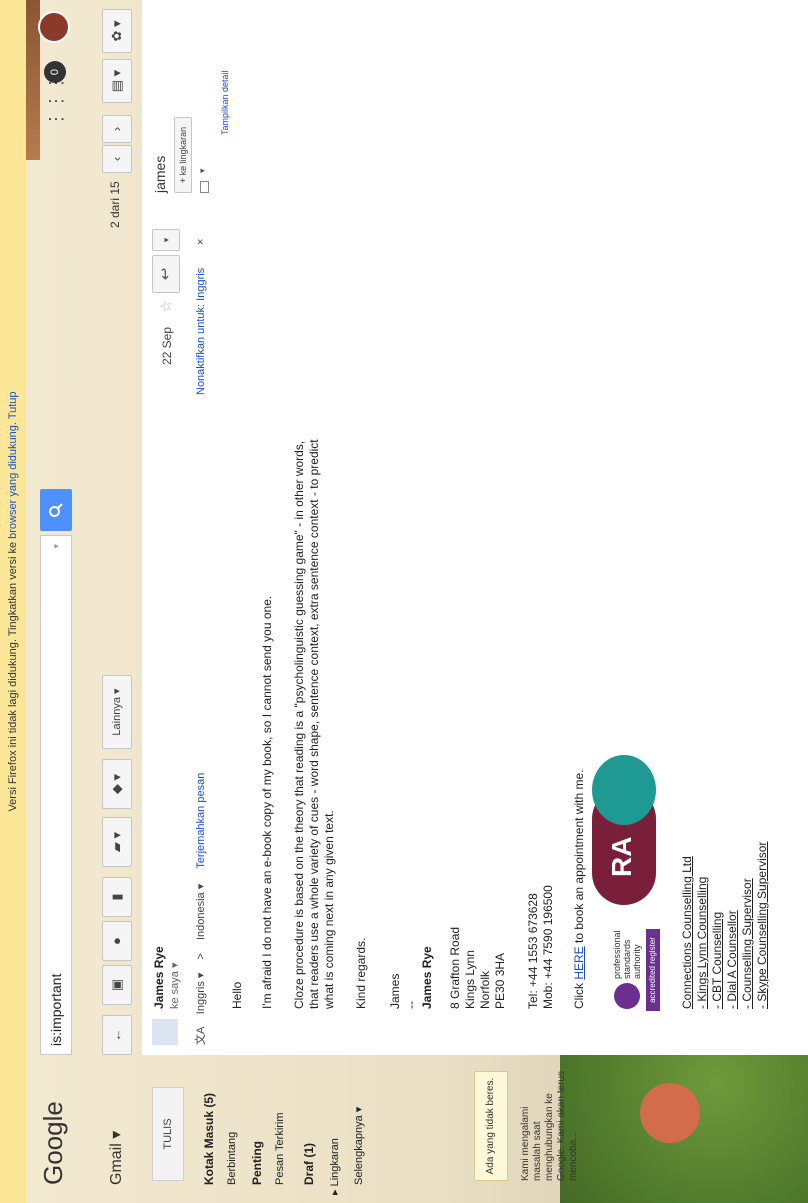 The width and height of the screenshot is (808, 1203). What do you see at coordinates (165, 1032) in the screenshot?
I see `sender-avatar` at bounding box center [165, 1032].